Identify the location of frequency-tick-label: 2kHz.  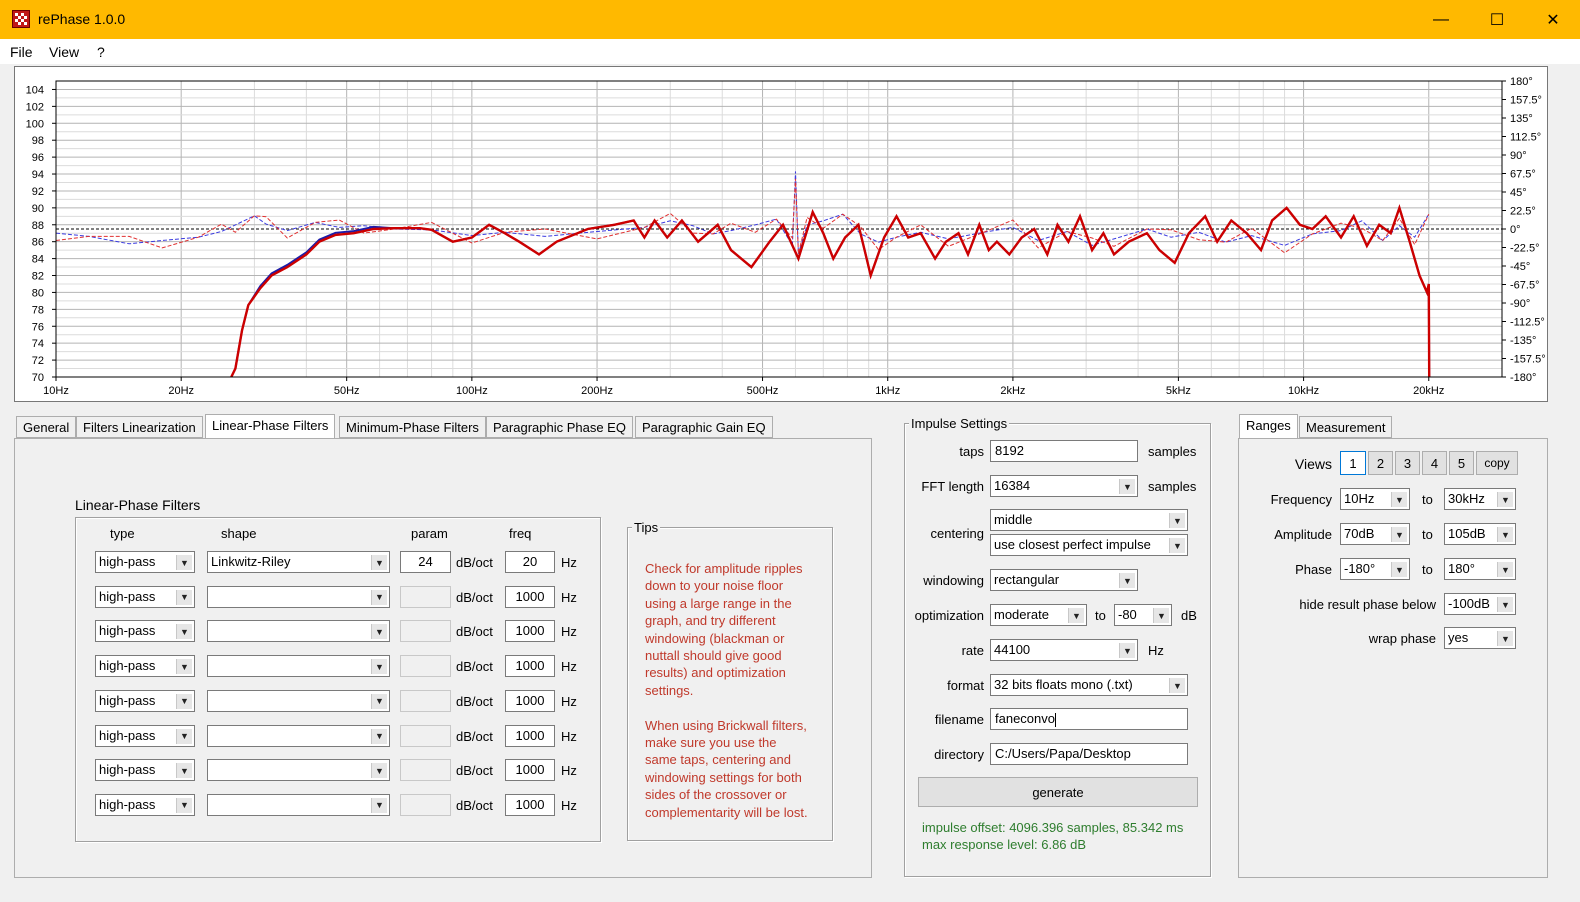
(1012, 391).